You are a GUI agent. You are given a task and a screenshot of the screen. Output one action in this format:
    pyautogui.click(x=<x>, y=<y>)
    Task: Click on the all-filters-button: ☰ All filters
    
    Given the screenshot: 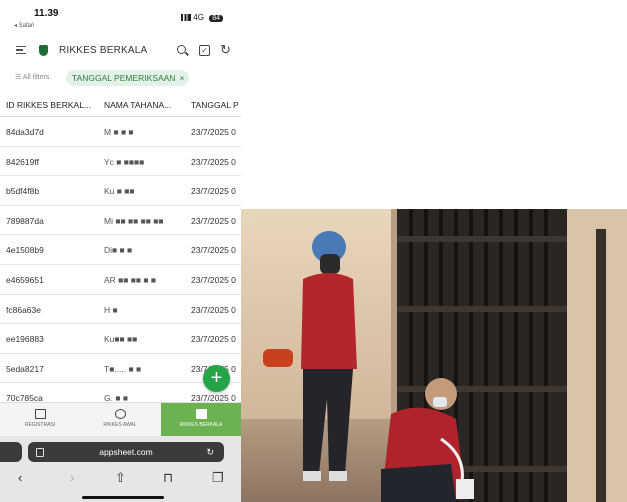 What is the action you would take?
    pyautogui.click(x=32, y=77)
    